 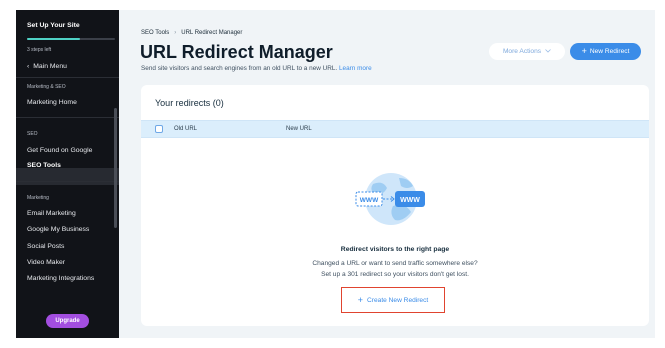 What do you see at coordinates (39, 50) in the screenshot?
I see `steps-left-label: 3 steps left` at bounding box center [39, 50].